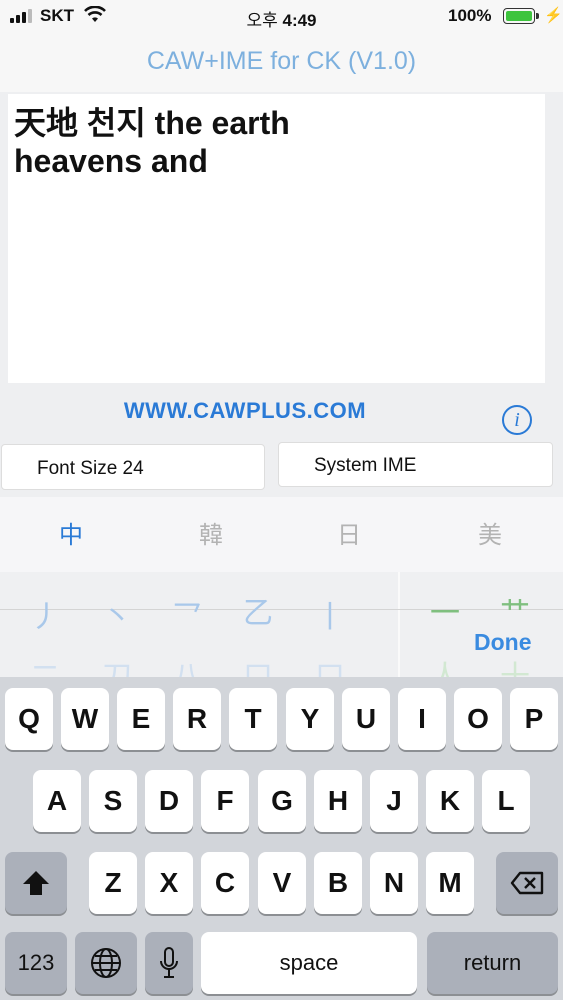 The image size is (563, 1000). I want to click on stroke-key: 丶, so click(117, 614).